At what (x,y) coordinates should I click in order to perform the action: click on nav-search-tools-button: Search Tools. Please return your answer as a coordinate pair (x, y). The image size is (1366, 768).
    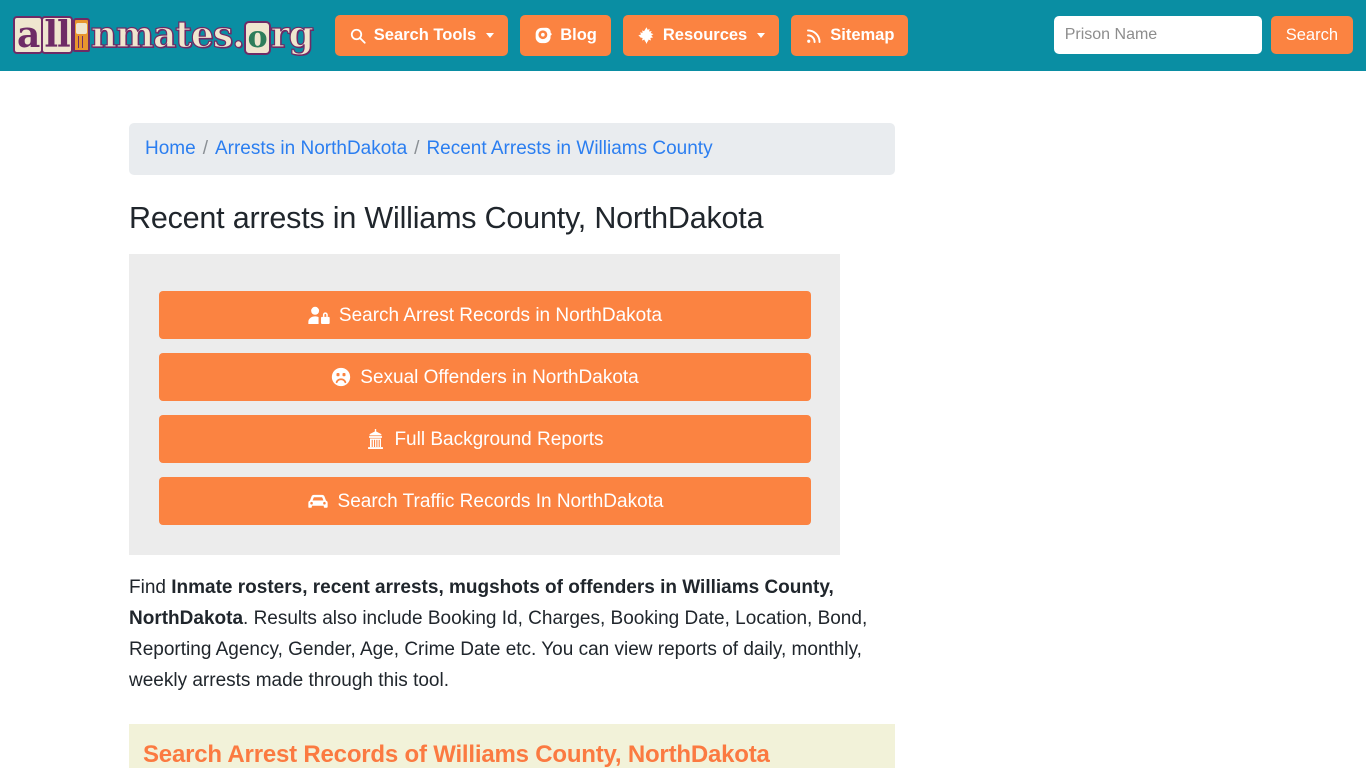
    Looking at the image, I should click on (421, 35).